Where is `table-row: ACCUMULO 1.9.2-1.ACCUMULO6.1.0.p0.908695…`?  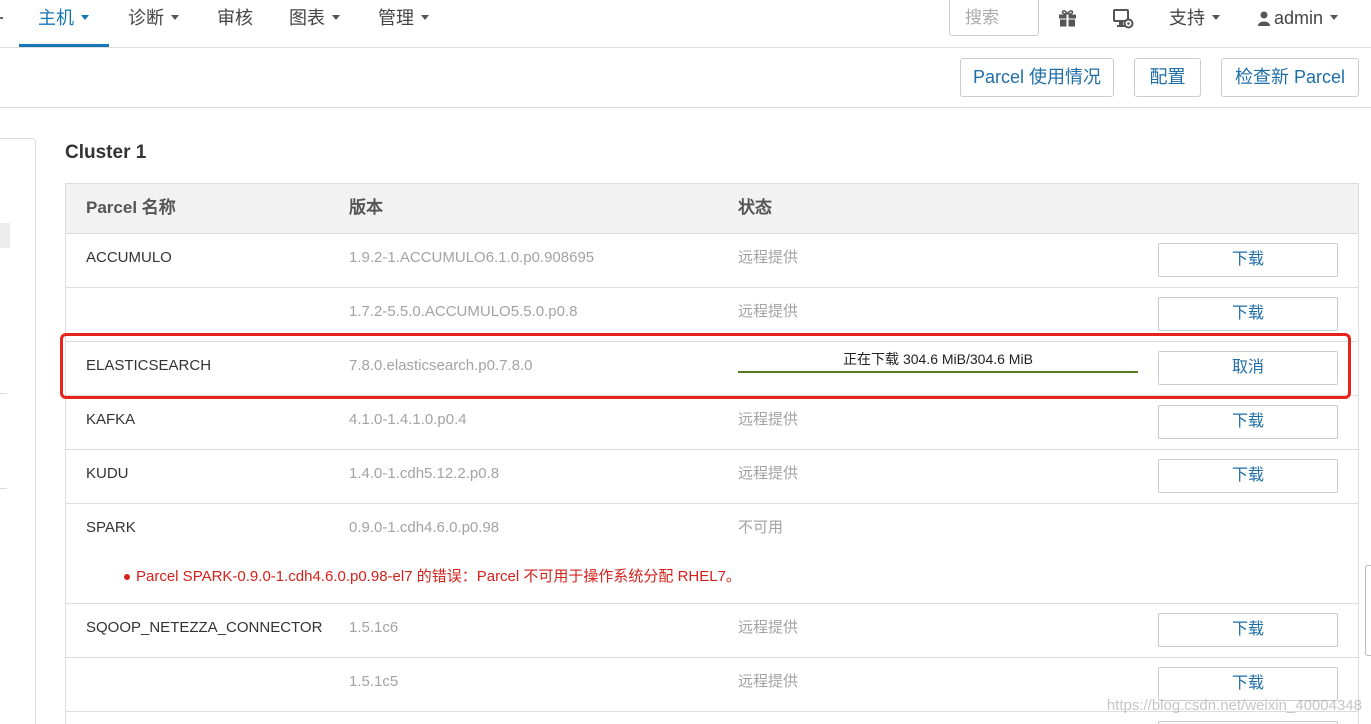
table-row: ACCUMULO 1.9.2-1.ACCUMULO6.1.0.p0.908695… is located at coordinates (712, 261).